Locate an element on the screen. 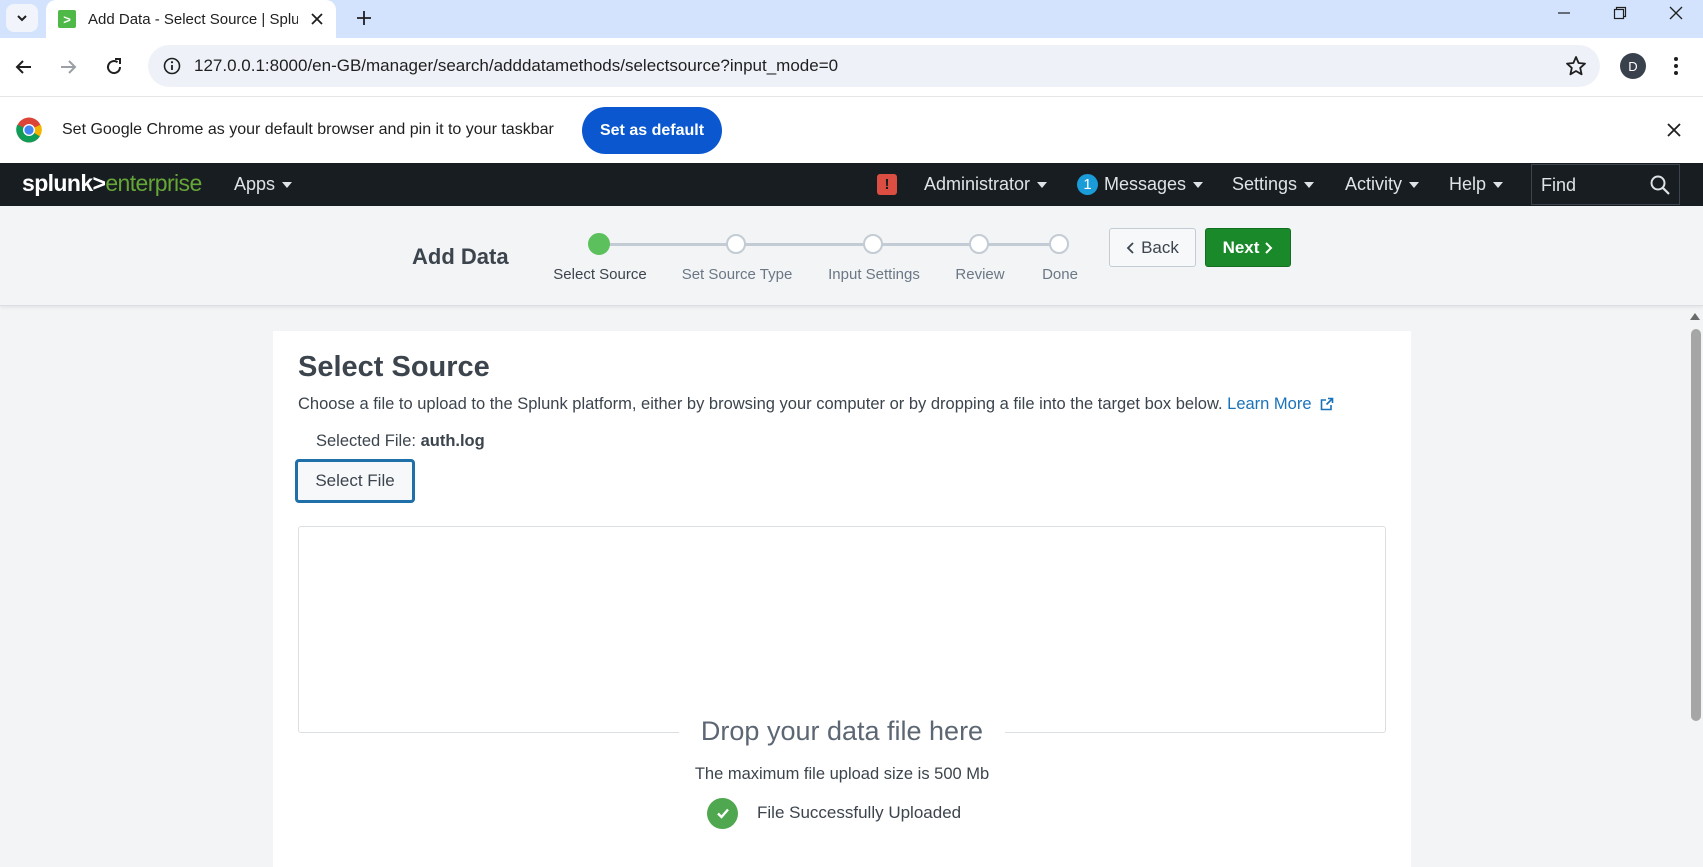  step-label-done: Done is located at coordinates (1060, 274).